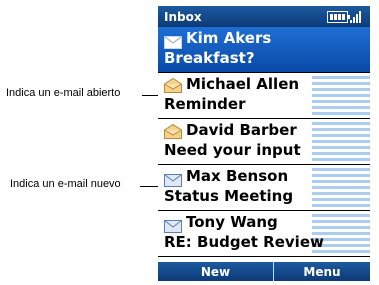  Describe the element at coordinates (65, 184) in the screenshot. I see `callout-new-email: Indica un e-mail nuevo` at that location.